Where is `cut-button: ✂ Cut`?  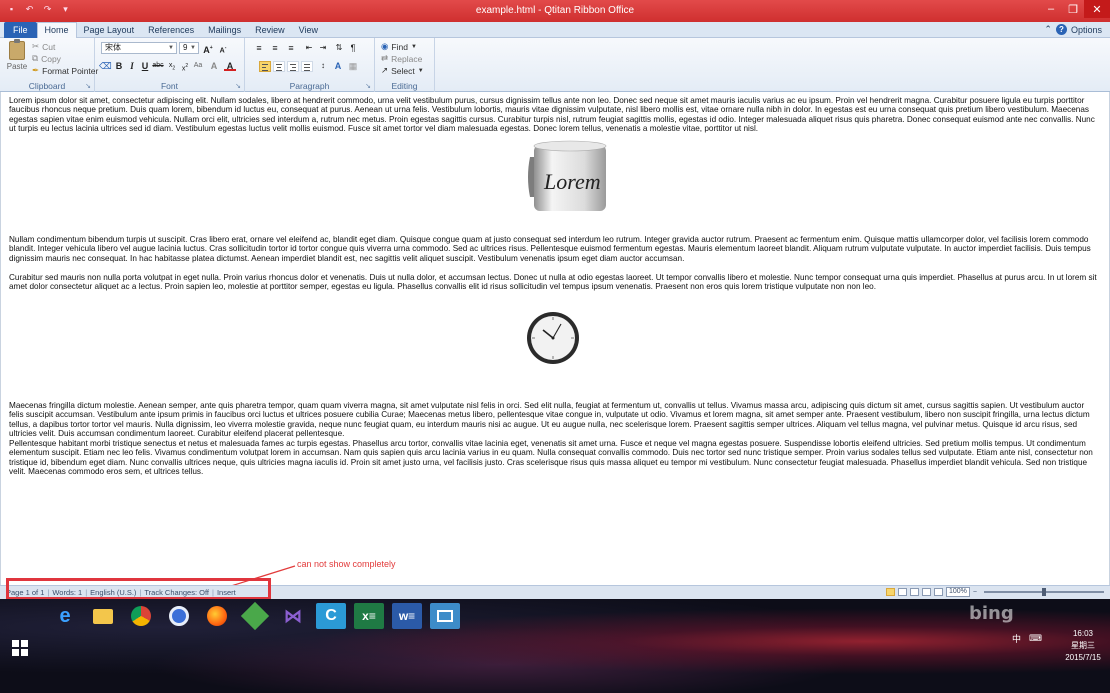 cut-button: ✂ Cut is located at coordinates (43, 46).